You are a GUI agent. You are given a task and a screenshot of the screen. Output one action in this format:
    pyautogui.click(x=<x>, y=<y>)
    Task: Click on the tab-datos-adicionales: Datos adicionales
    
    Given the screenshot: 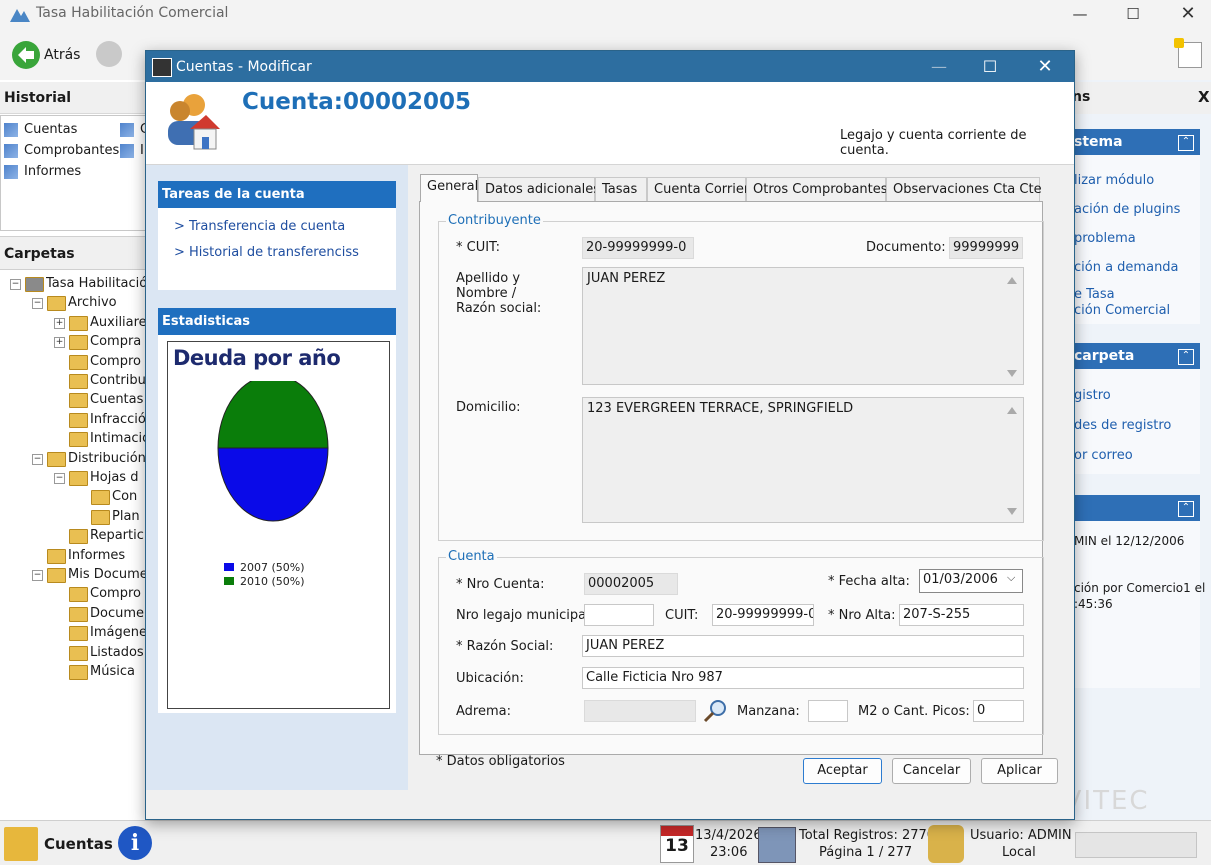 What is the action you would take?
    pyautogui.click(x=539, y=189)
    